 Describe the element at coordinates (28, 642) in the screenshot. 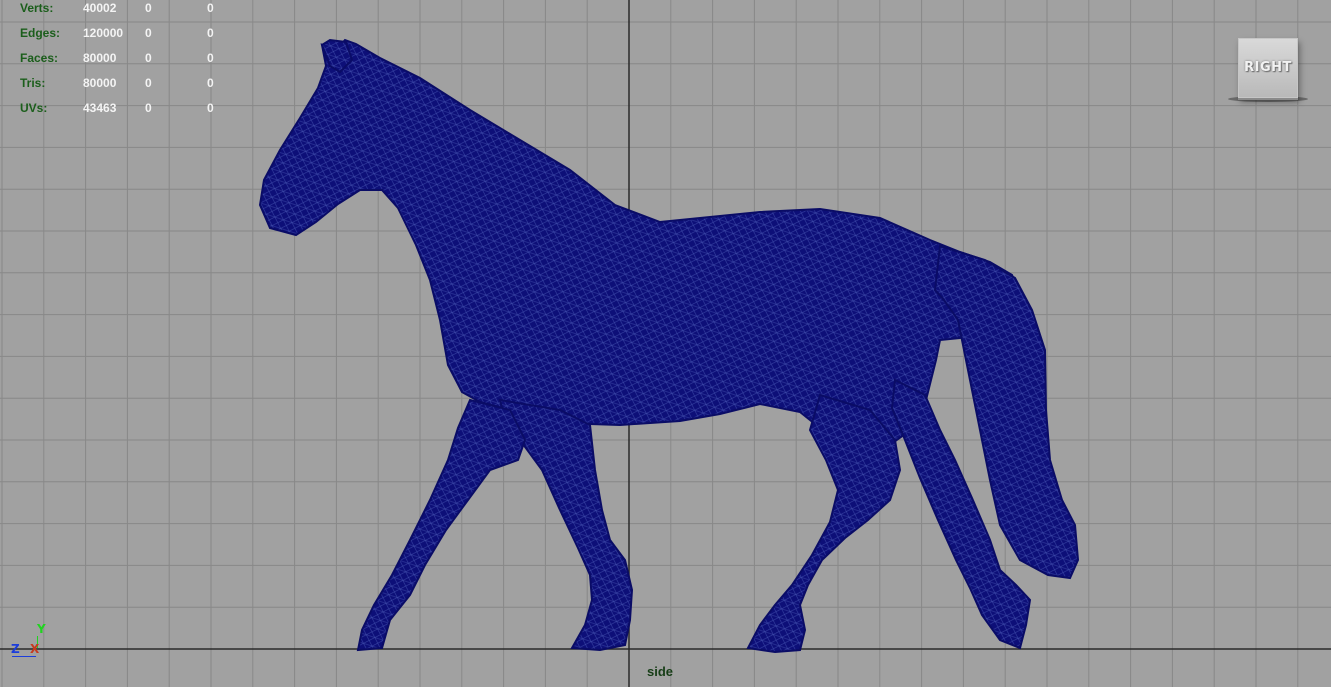

I see `axis-gizmo: Y Z X` at that location.